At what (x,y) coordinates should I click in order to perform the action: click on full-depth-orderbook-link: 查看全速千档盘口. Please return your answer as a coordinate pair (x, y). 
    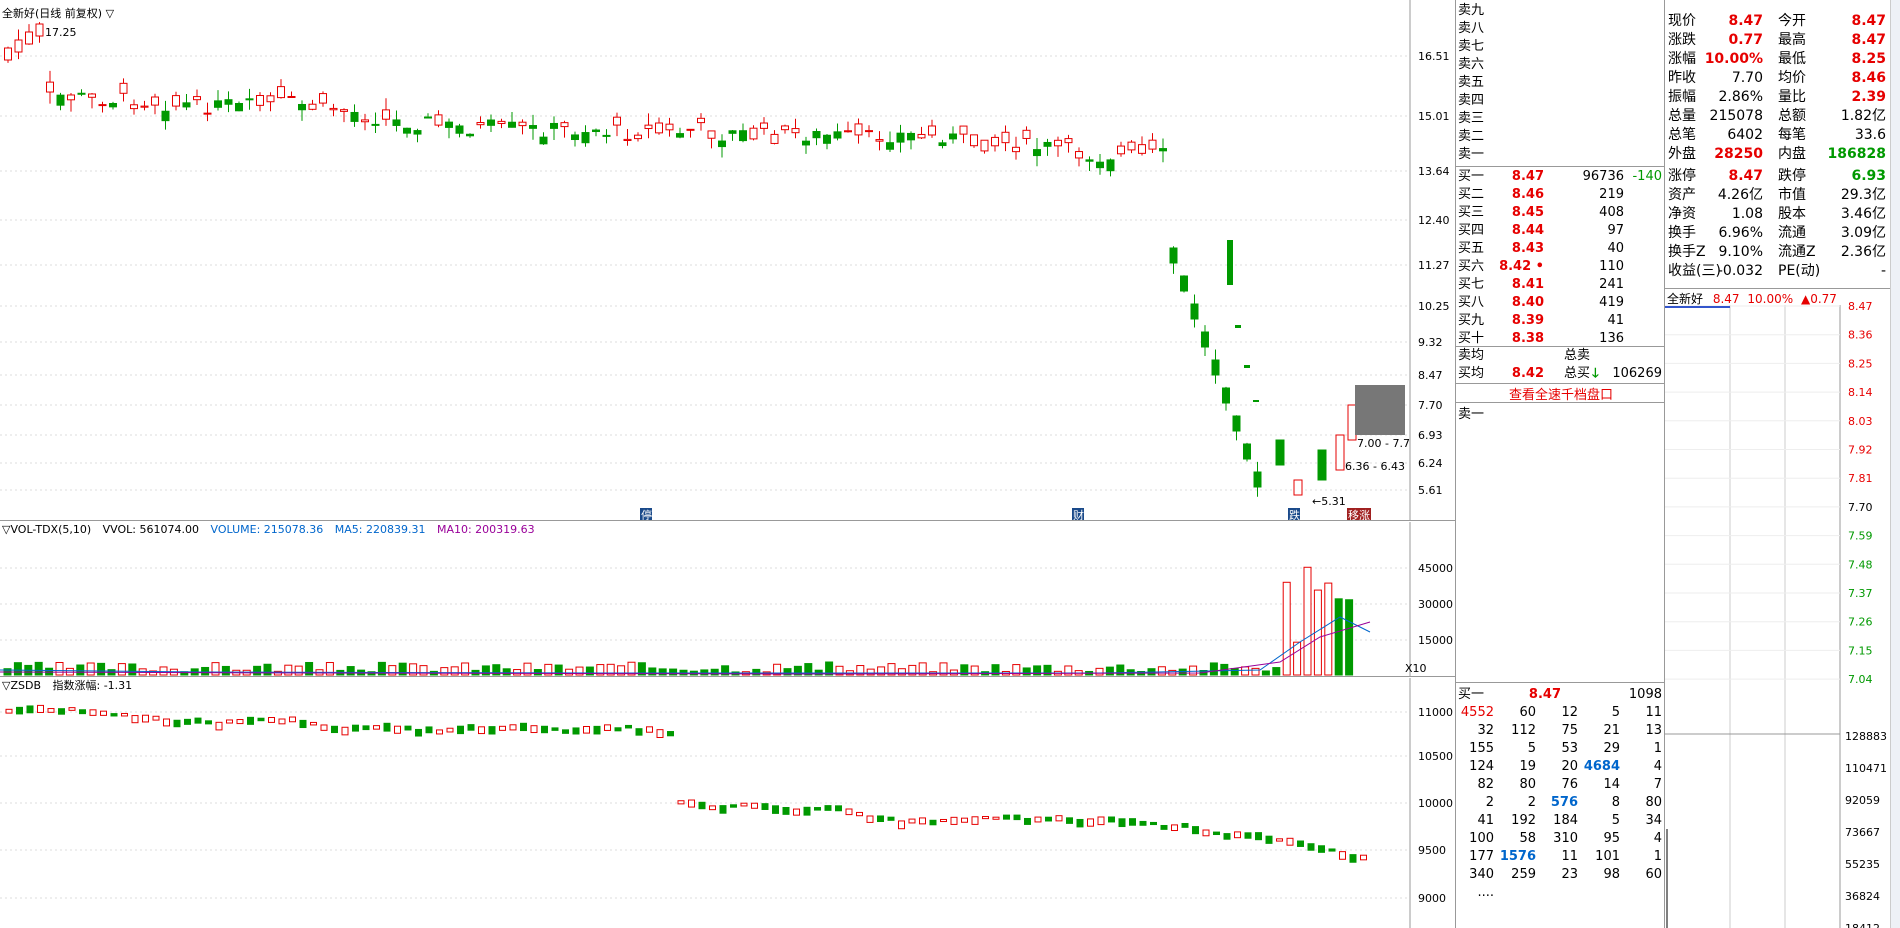
    Looking at the image, I should click on (1560, 393).